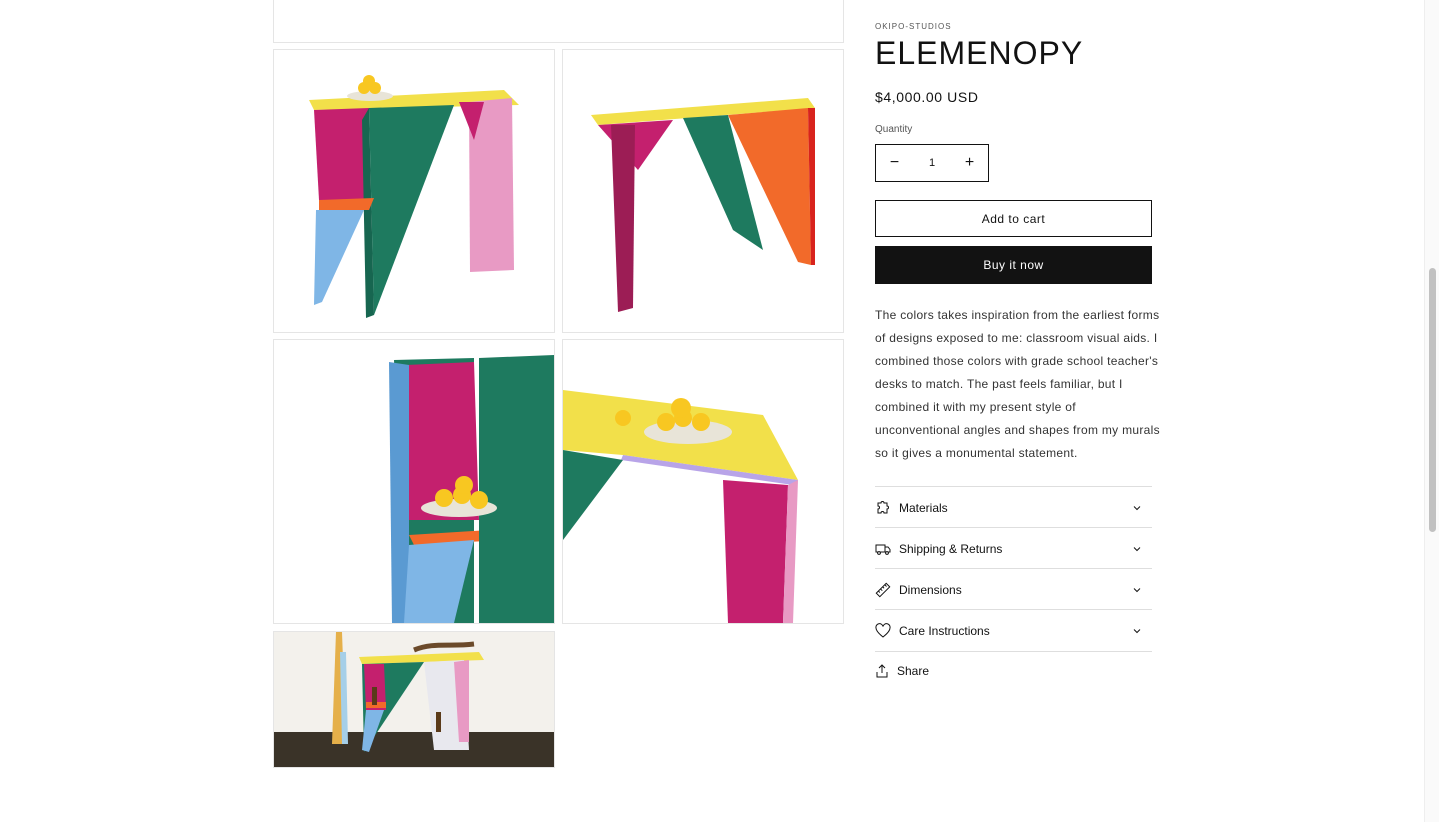 The width and height of the screenshot is (1439, 822). I want to click on quantity-input: 1, so click(932, 163).